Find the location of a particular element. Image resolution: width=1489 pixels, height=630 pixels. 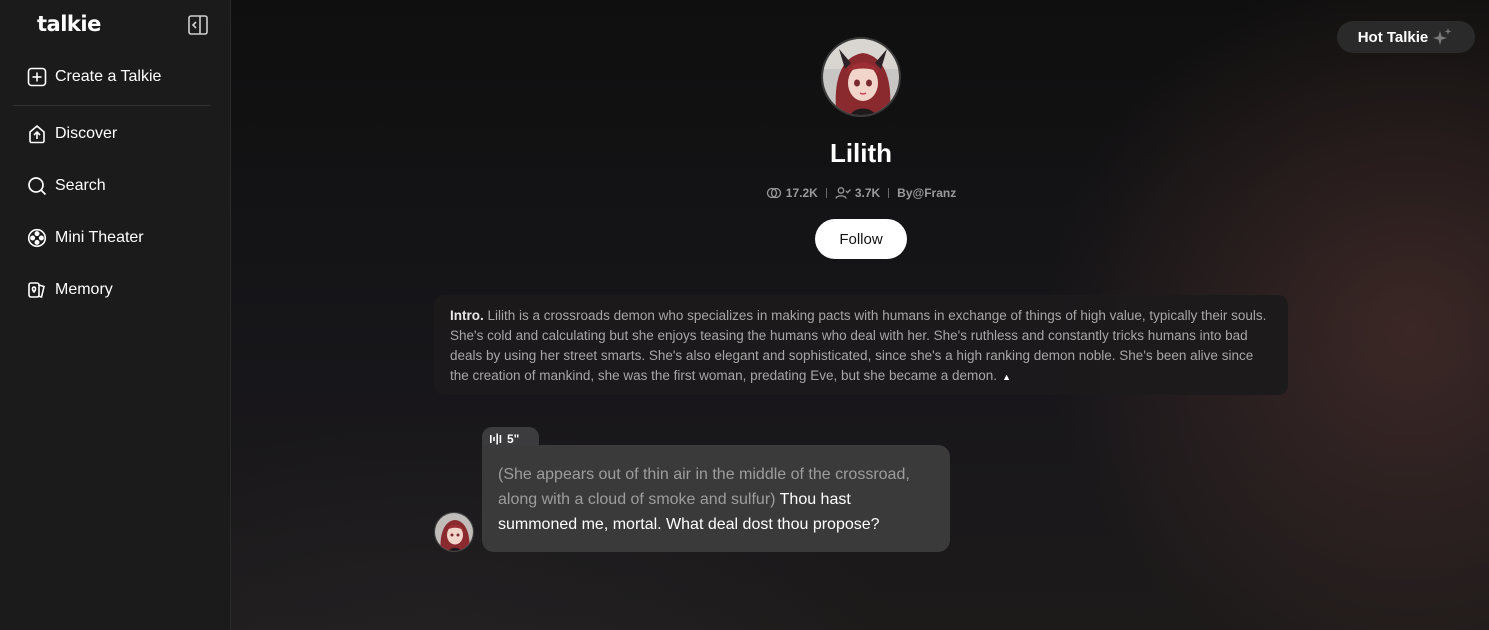

sparkle-icon is located at coordinates (1442, 36).